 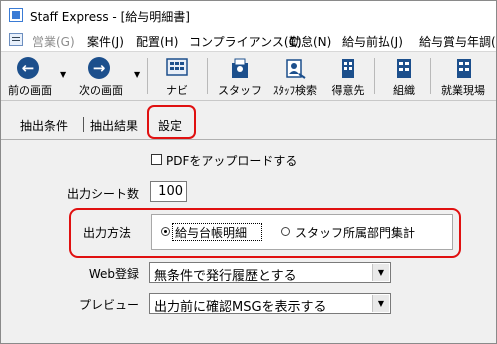 I want to click on back-history-dropdown-icon: ▼, so click(x=63, y=74).